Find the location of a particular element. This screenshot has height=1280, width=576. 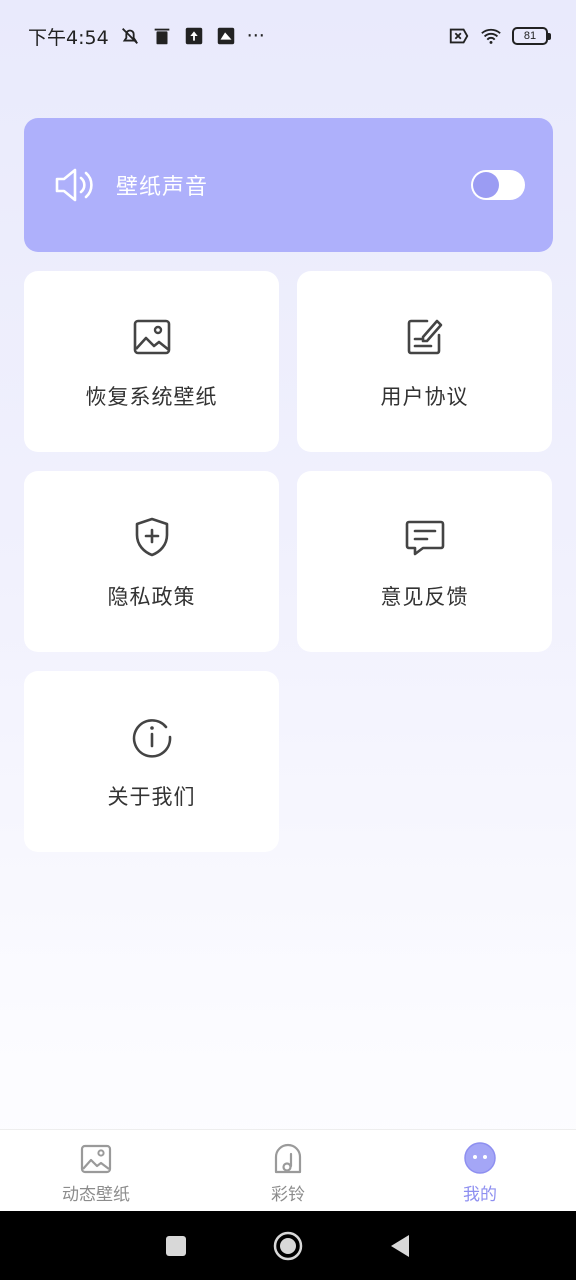

wallpaper-sound-label: 壁纸声音 is located at coordinates (162, 187).